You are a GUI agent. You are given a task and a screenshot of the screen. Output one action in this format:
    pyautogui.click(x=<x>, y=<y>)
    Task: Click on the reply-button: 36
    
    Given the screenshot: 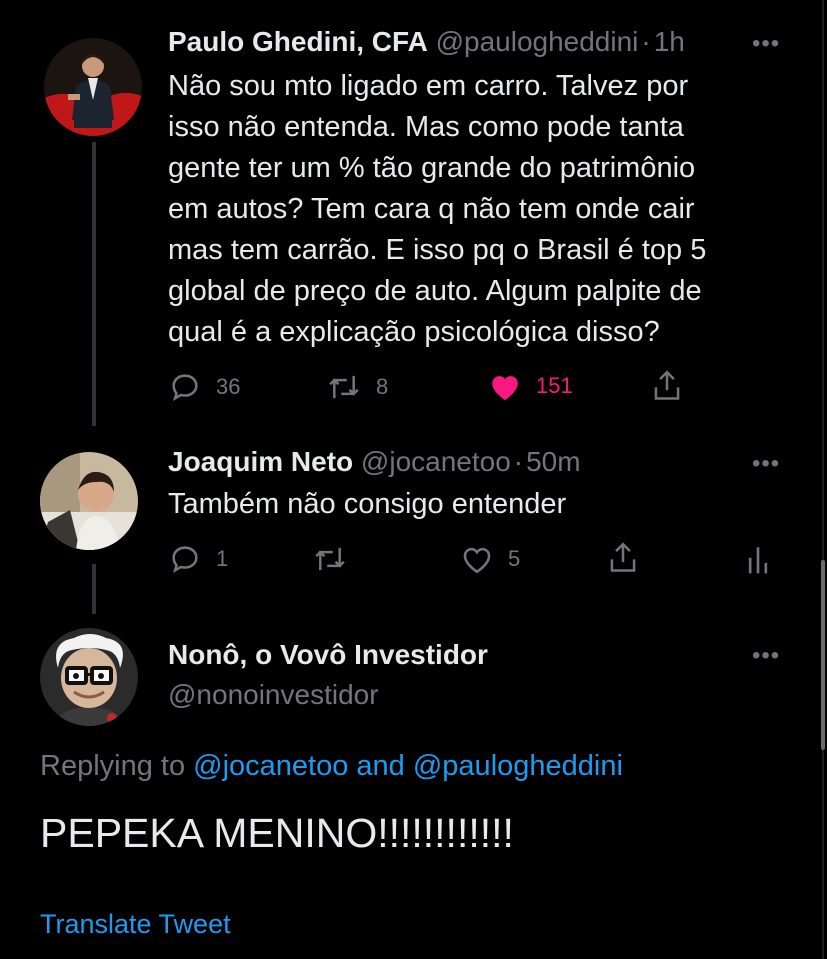 What is the action you would take?
    pyautogui.click(x=204, y=387)
    